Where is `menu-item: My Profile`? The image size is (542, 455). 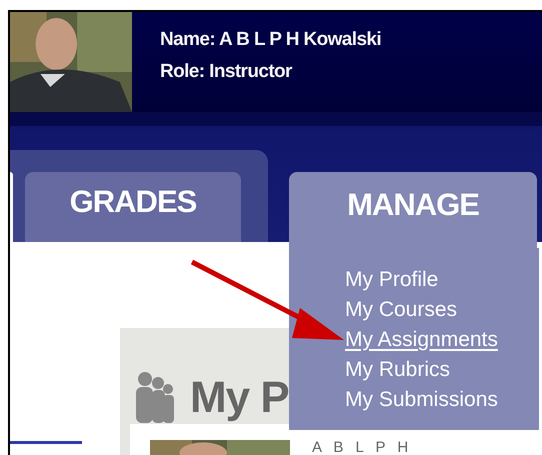 menu-item: My Profile is located at coordinates (391, 279).